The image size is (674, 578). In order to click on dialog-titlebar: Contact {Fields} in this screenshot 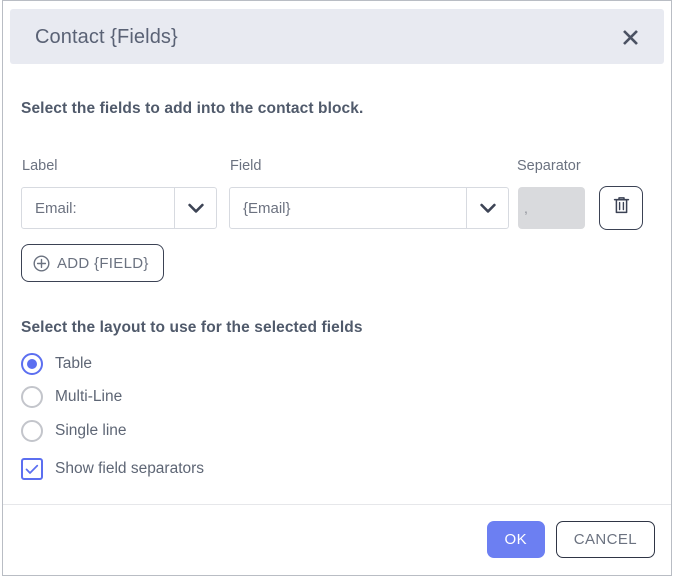, I will do `click(337, 36)`.